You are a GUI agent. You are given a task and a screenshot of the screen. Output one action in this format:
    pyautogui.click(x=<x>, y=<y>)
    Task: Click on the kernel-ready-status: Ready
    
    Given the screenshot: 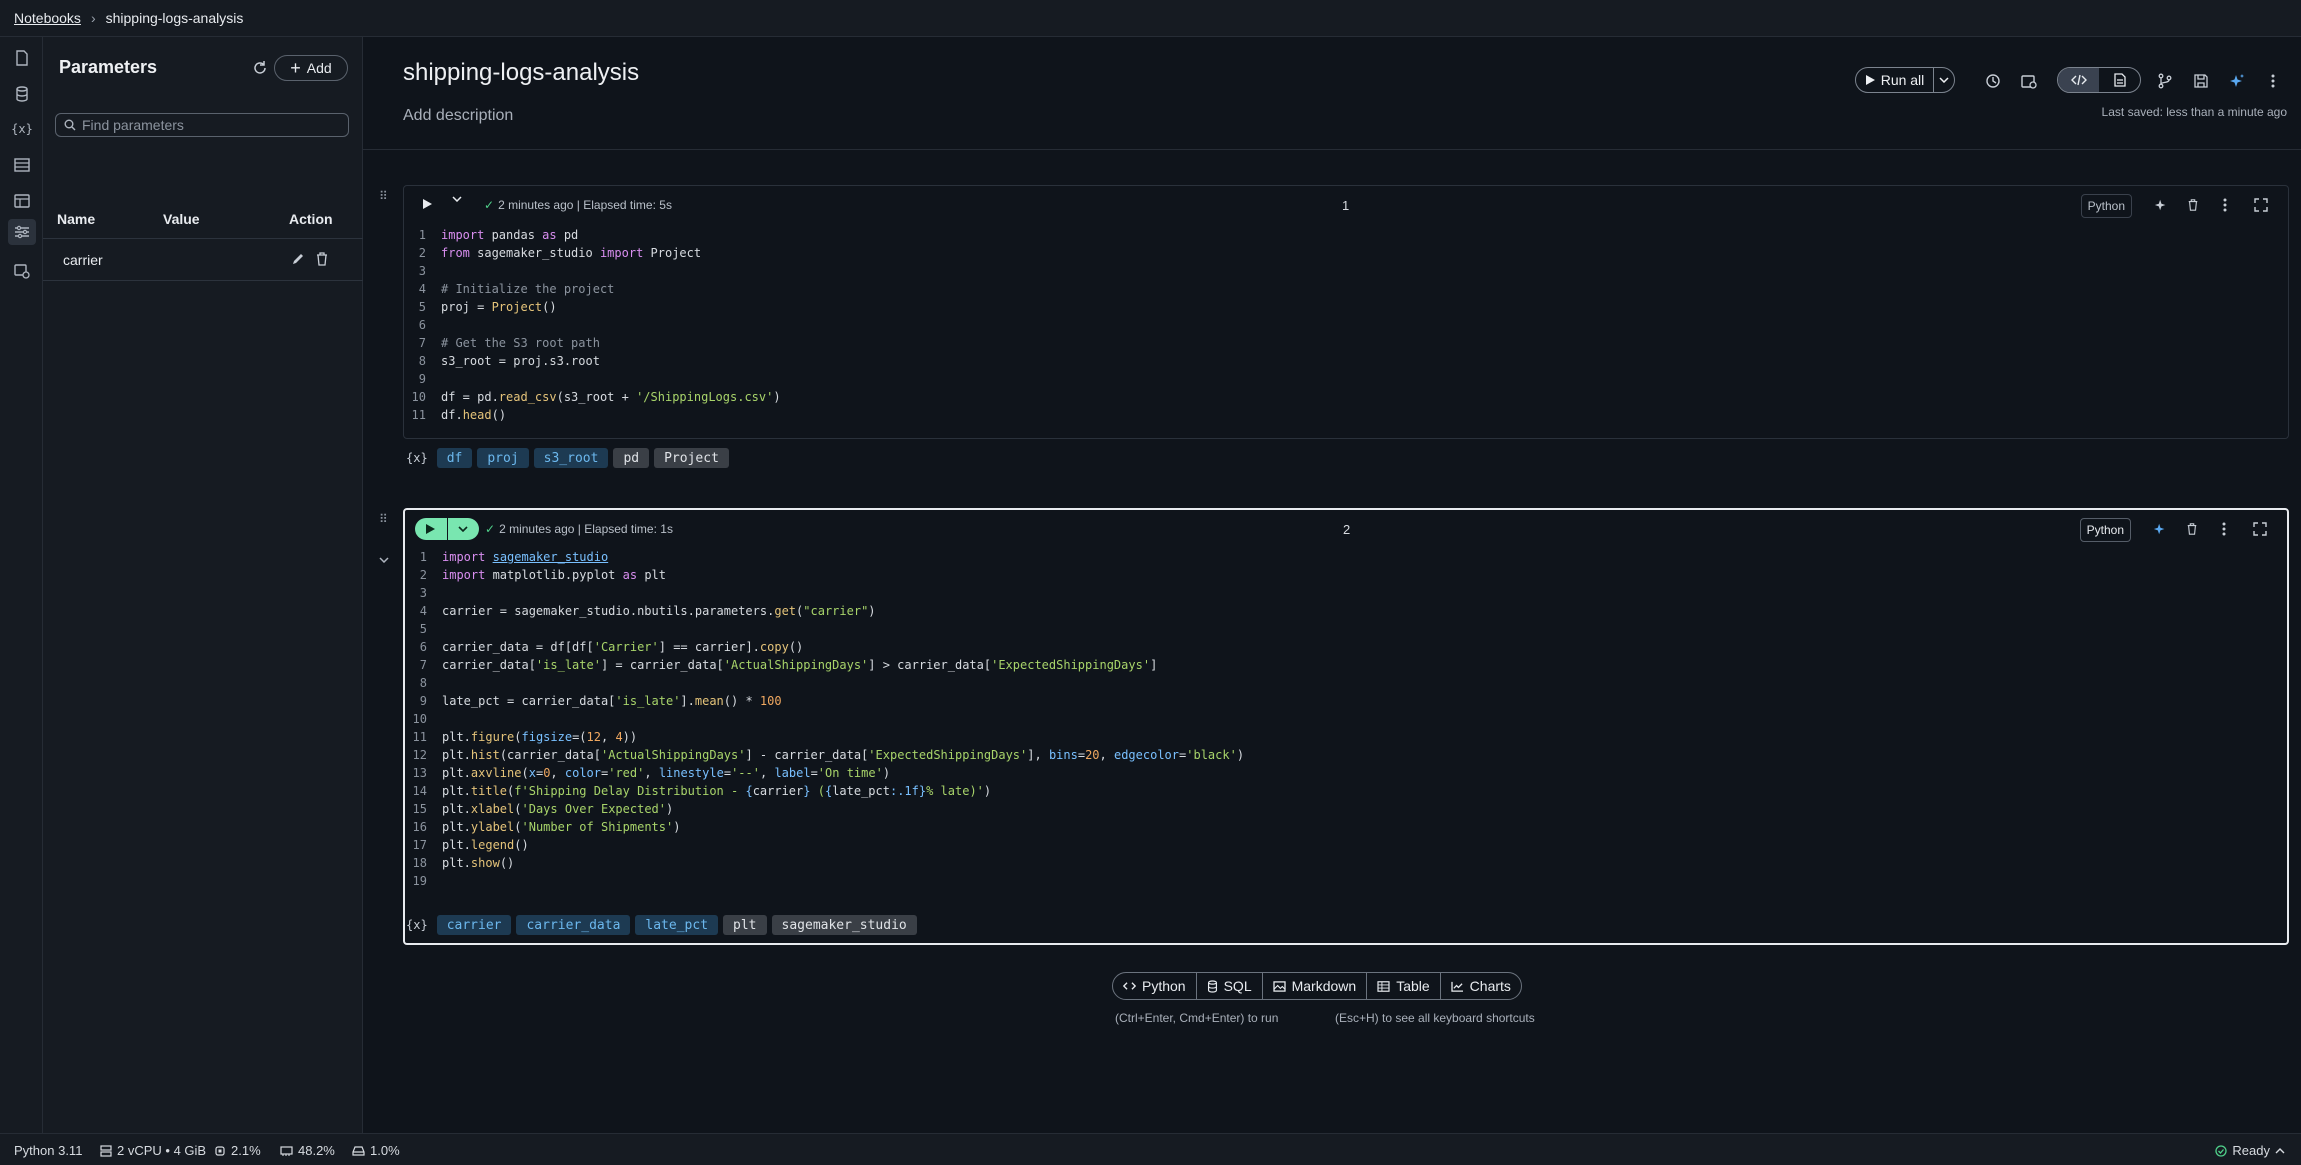 What is the action you would take?
    pyautogui.click(x=2250, y=1150)
    